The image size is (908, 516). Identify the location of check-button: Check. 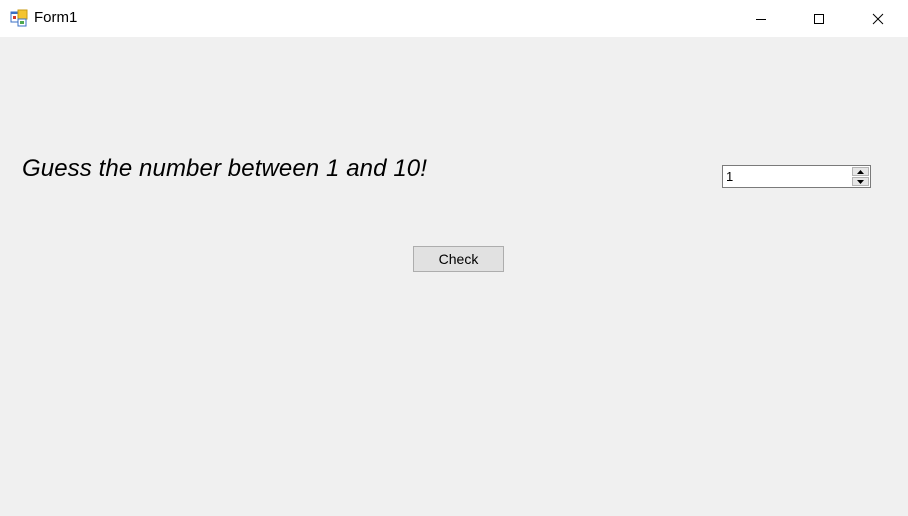
(458, 259).